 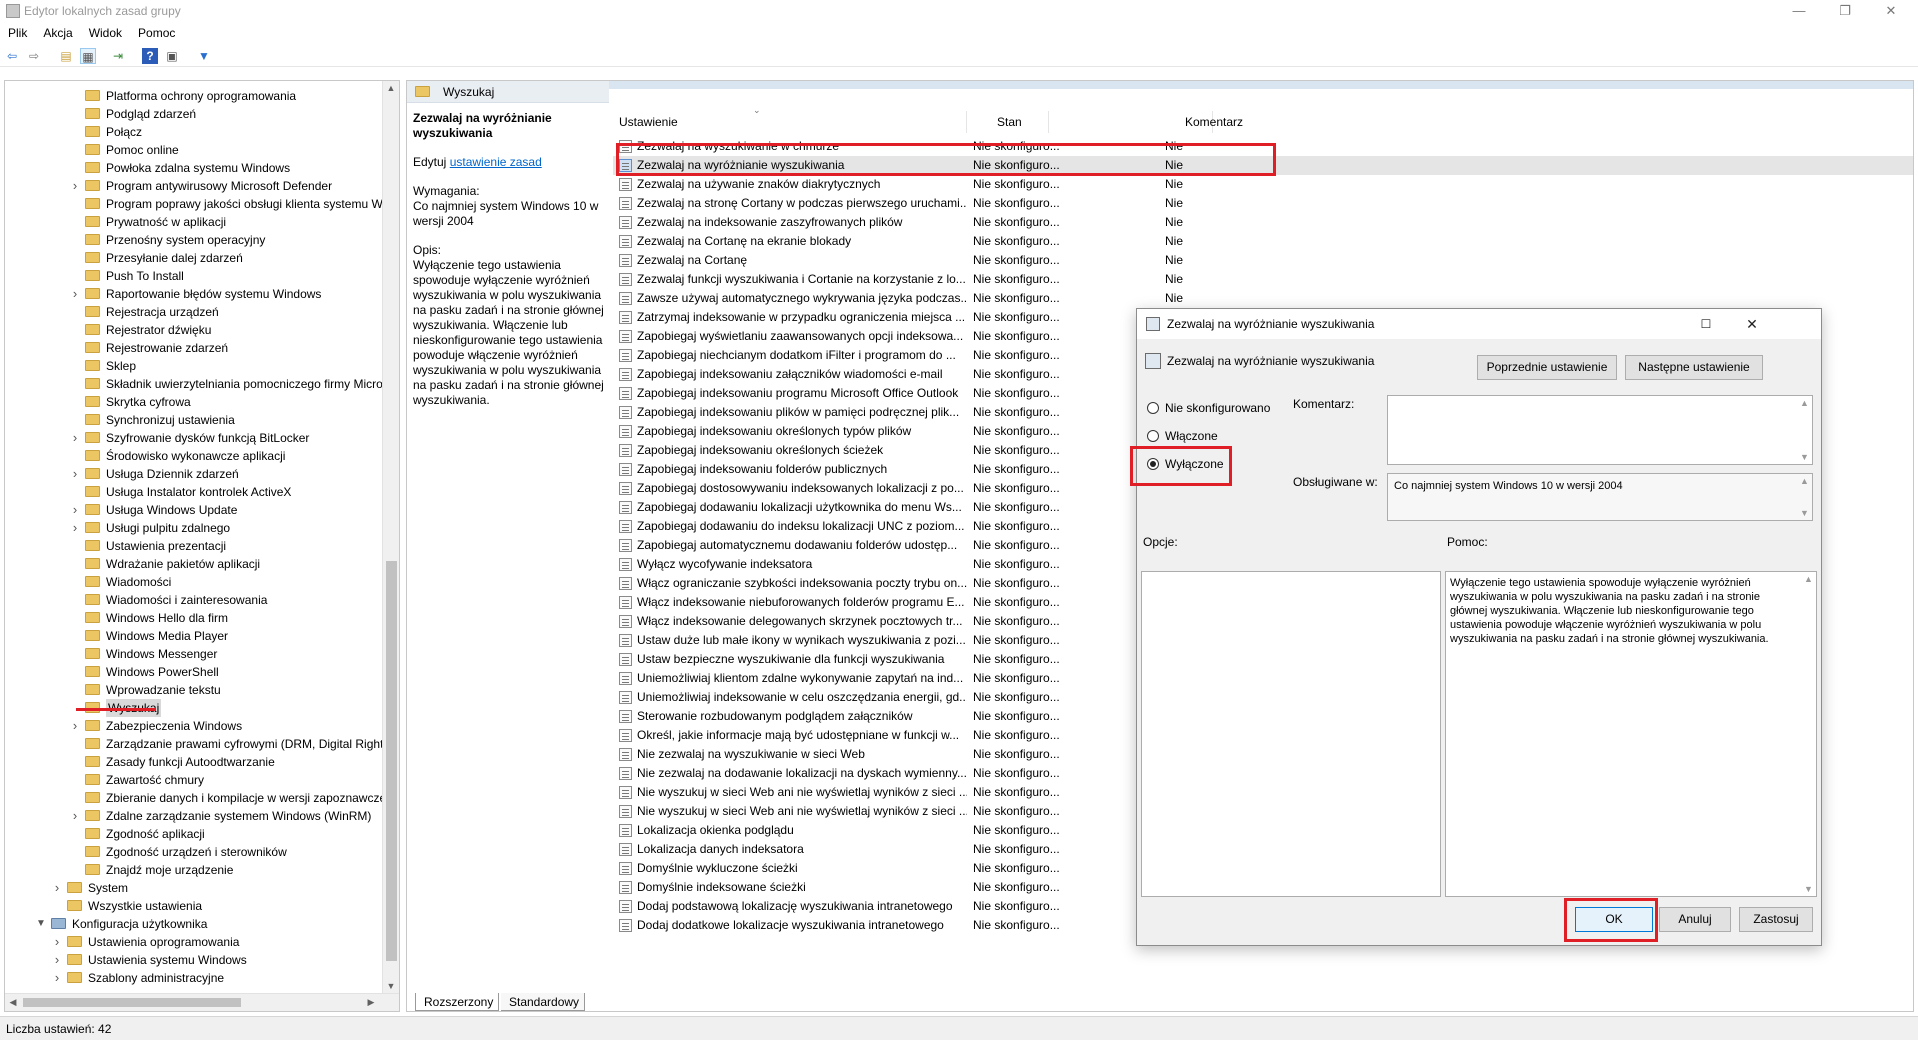 What do you see at coordinates (172, 564) in the screenshot?
I see `tree-item: Wdrażanie pakietów aplikacji` at bounding box center [172, 564].